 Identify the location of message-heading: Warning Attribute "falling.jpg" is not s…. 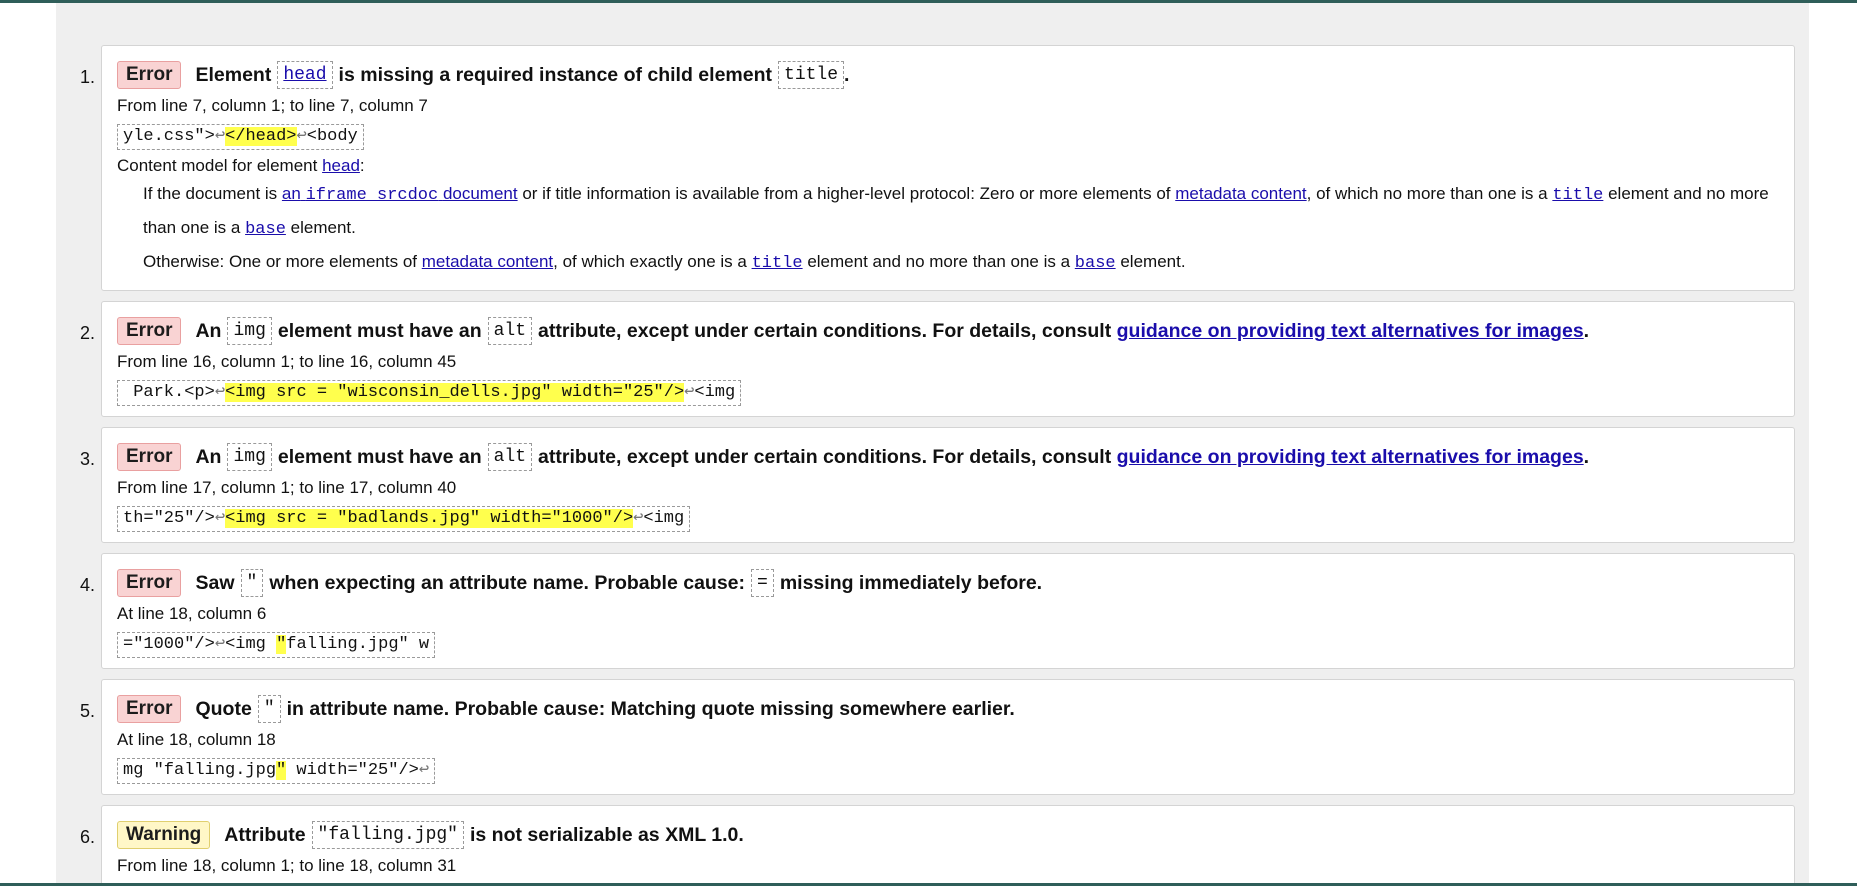
(948, 835).